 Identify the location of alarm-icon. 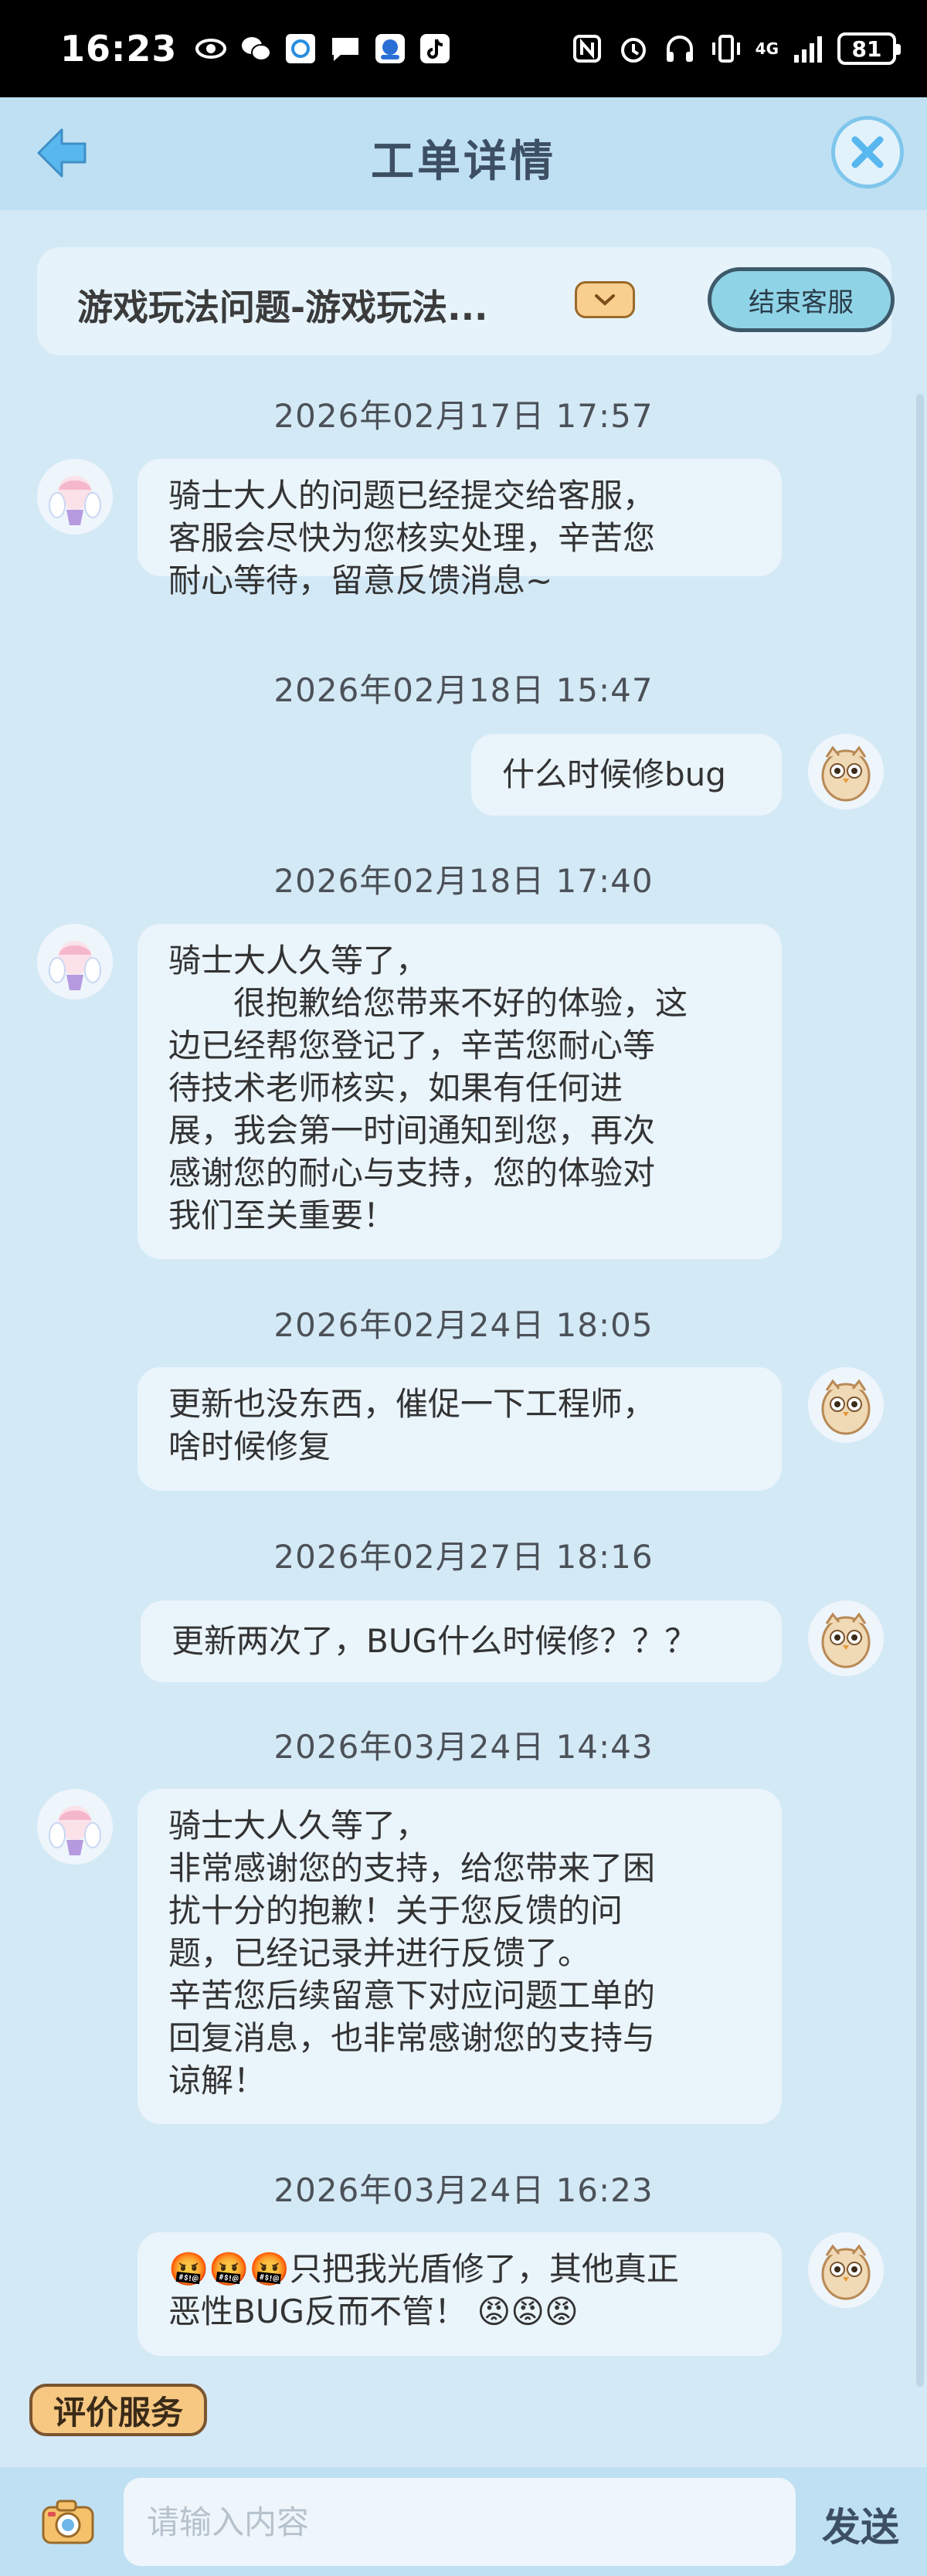
(633, 49).